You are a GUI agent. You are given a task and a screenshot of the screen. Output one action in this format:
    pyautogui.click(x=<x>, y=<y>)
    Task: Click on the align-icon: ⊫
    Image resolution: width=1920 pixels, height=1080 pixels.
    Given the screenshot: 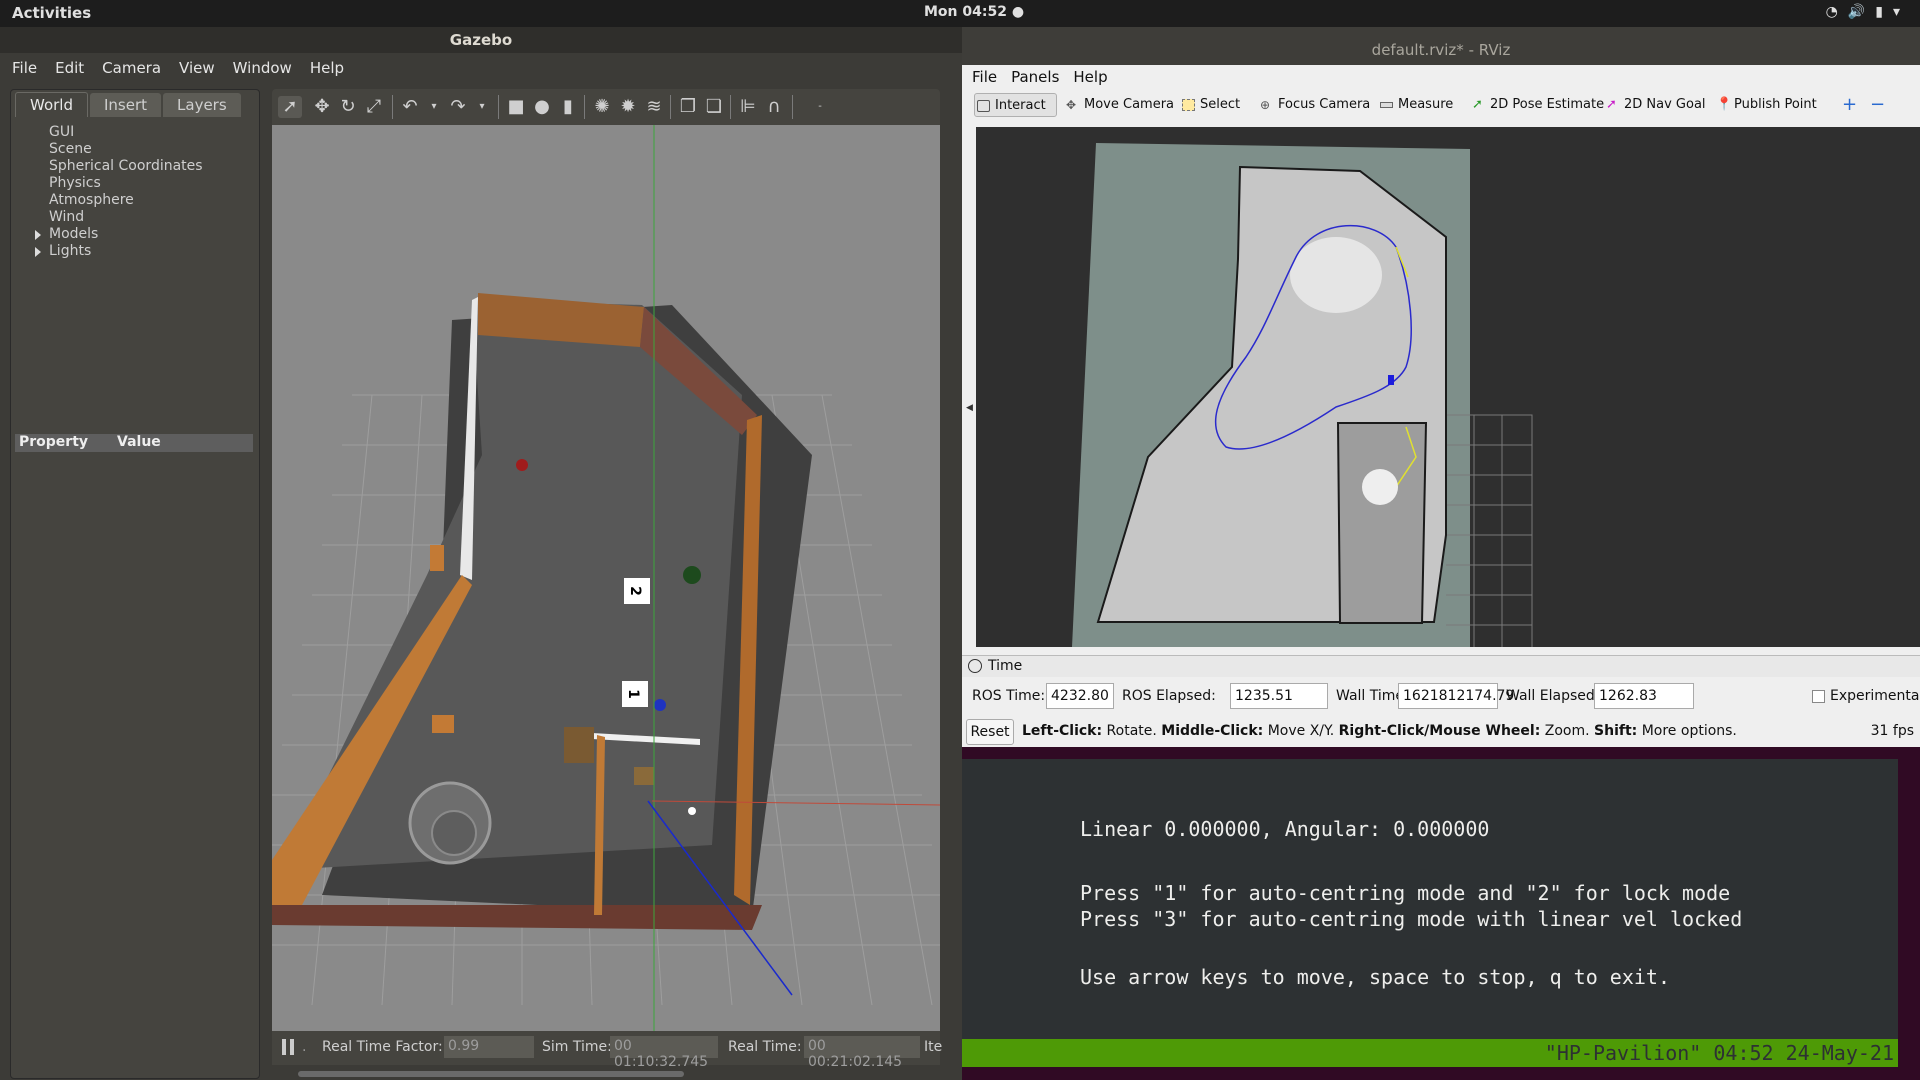 What is the action you would take?
    pyautogui.click(x=748, y=107)
    